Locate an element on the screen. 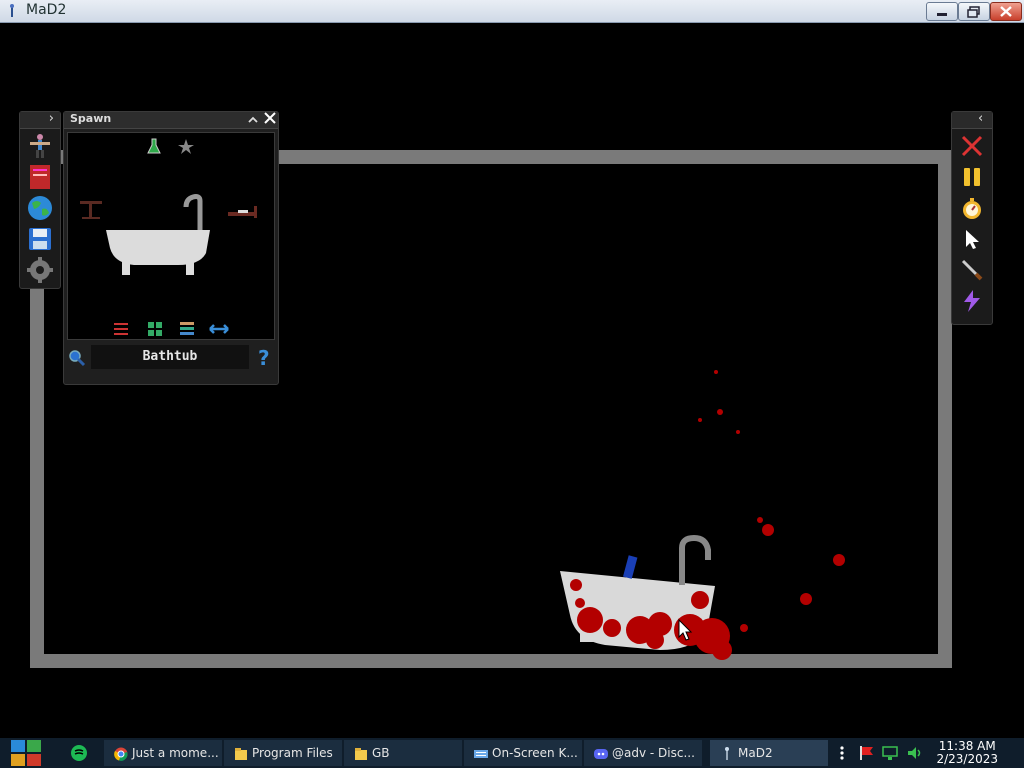  lightning-icon is located at coordinates (972, 301).